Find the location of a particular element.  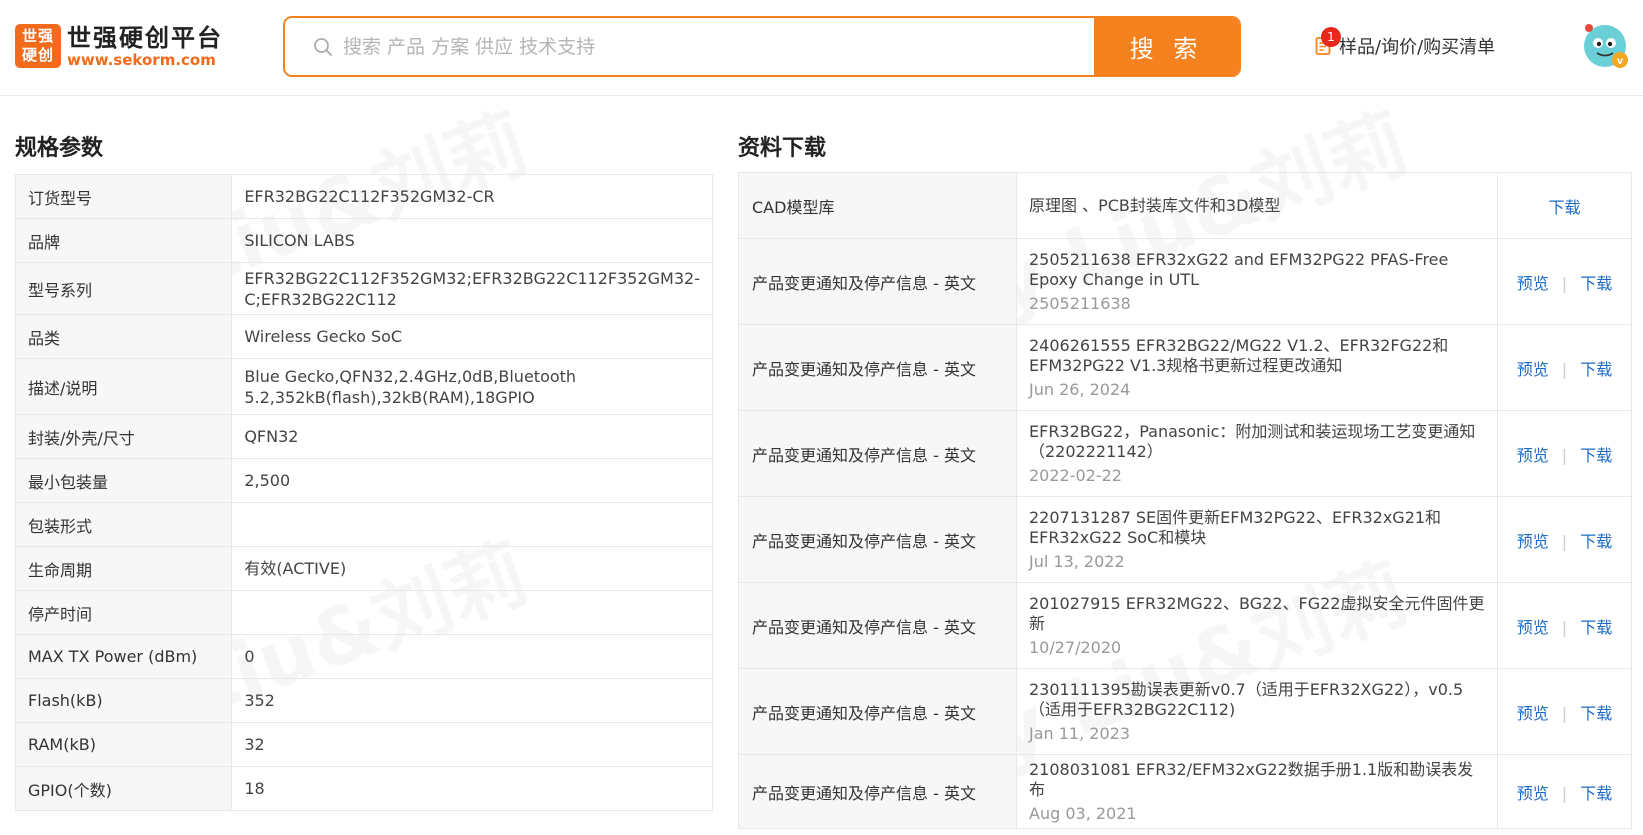

cart-link: 样品/询价/购买清单 is located at coordinates (1405, 46).